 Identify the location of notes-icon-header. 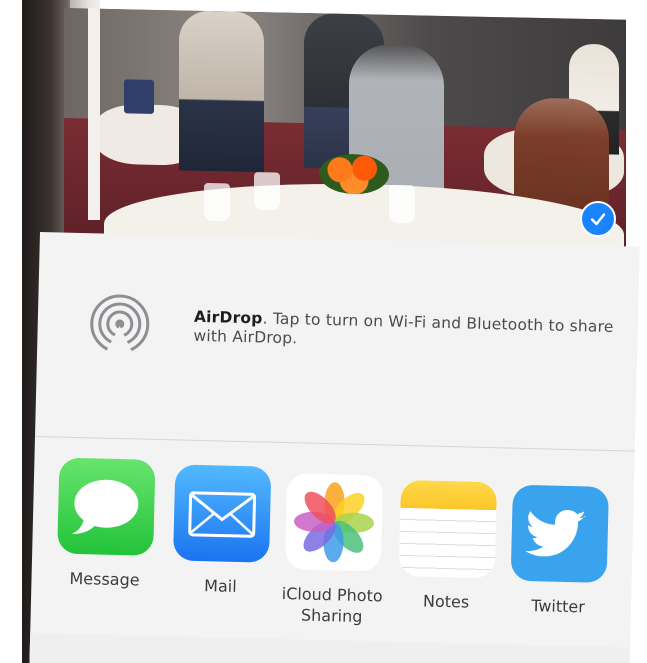
(449, 495).